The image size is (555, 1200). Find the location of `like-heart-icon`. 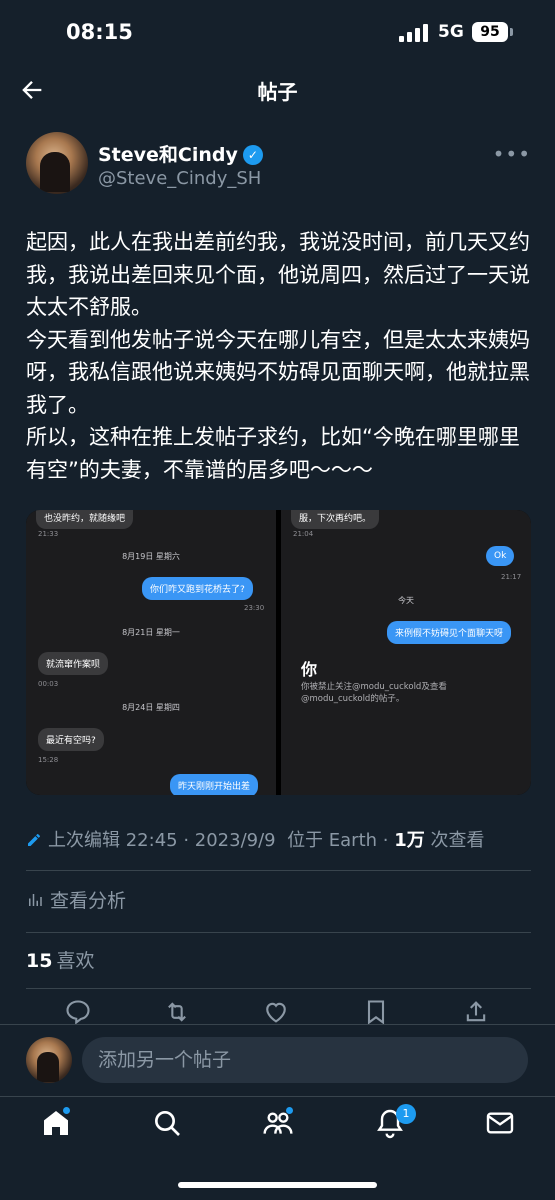

like-heart-icon is located at coordinates (276, 1012).